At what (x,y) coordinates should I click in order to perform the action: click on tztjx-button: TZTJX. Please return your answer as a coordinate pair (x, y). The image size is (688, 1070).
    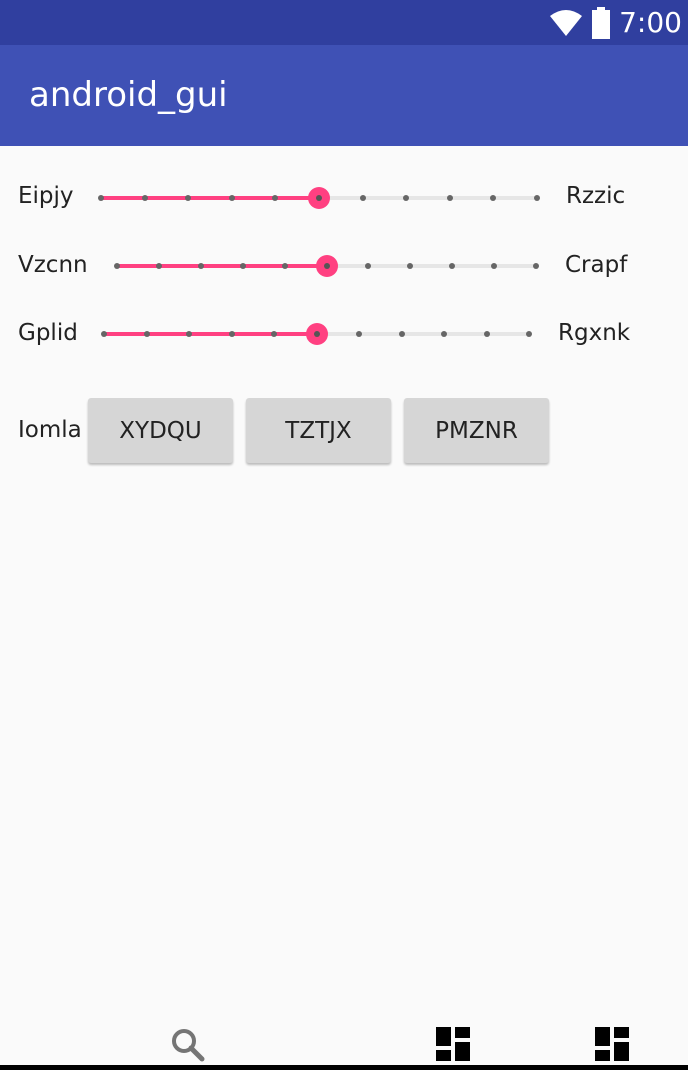
    Looking at the image, I should click on (318, 430).